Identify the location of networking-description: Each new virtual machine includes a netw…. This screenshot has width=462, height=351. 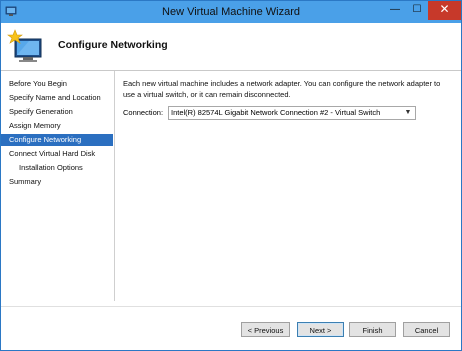
(282, 89).